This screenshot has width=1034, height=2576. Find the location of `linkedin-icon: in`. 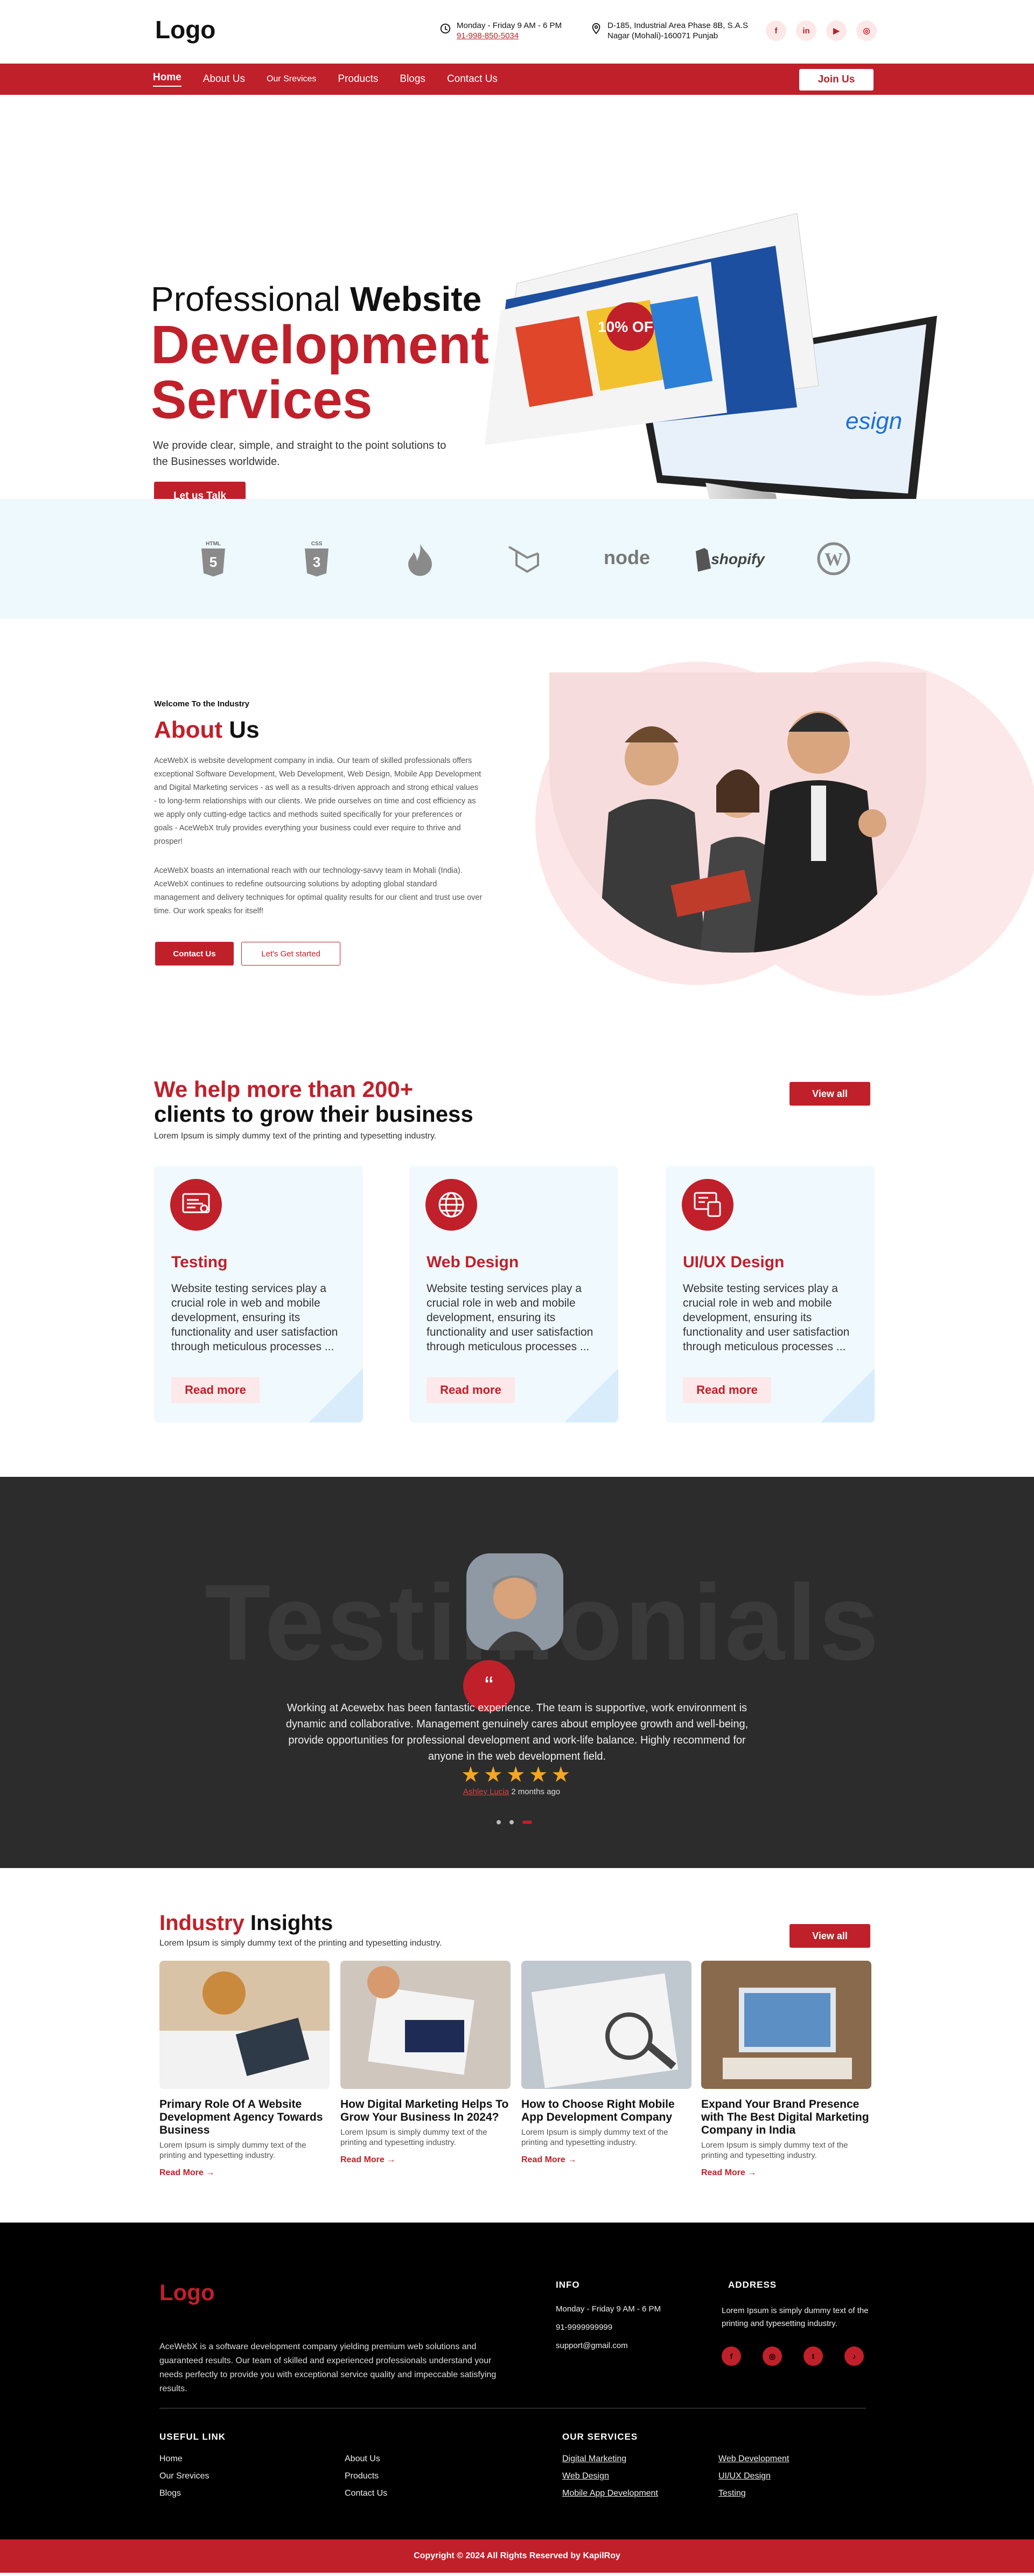

linkedin-icon: in is located at coordinates (806, 30).